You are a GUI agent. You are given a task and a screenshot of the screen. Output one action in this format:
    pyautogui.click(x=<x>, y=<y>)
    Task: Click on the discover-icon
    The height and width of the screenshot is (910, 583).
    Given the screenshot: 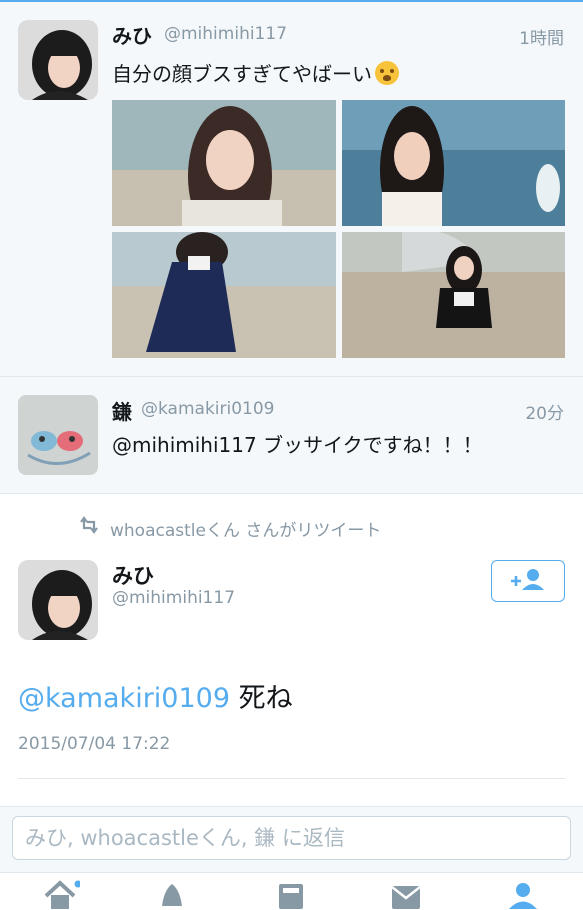 What is the action you would take?
    pyautogui.click(x=291, y=893)
    